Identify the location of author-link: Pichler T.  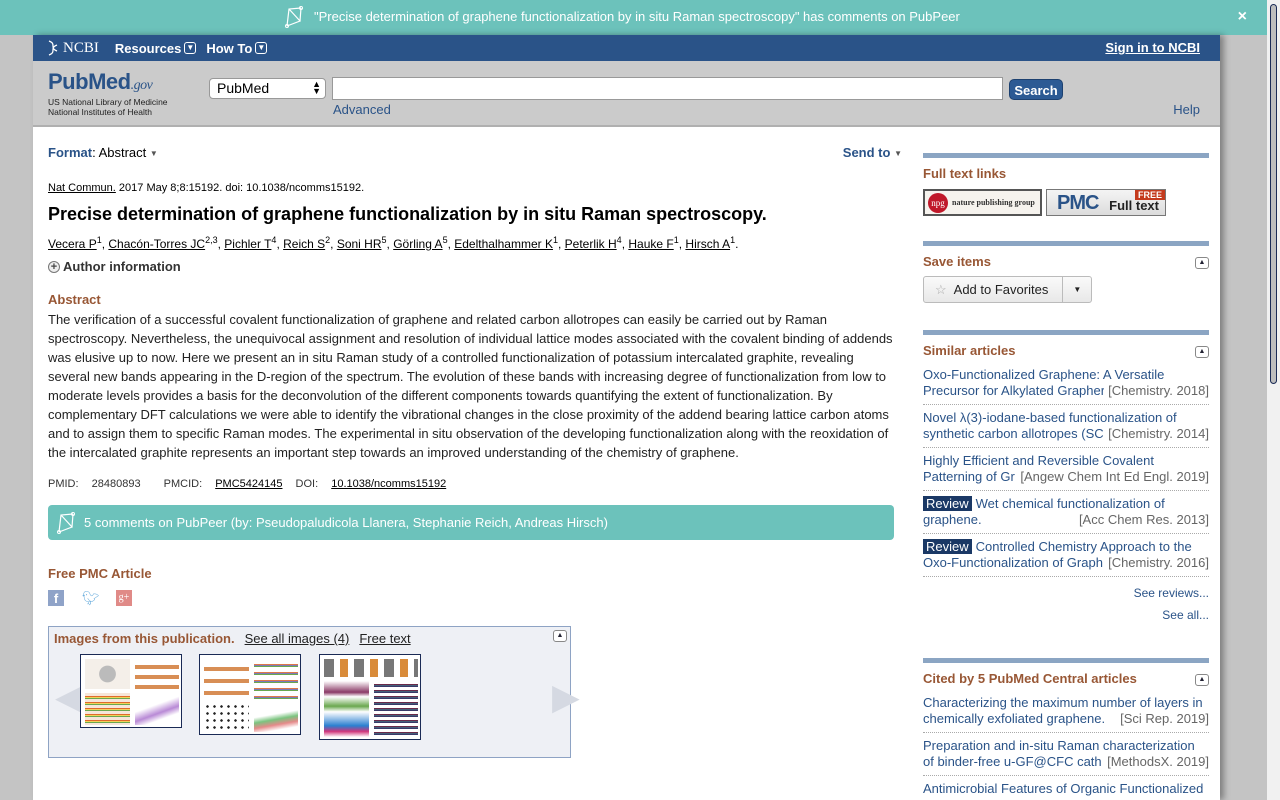
(247, 244).